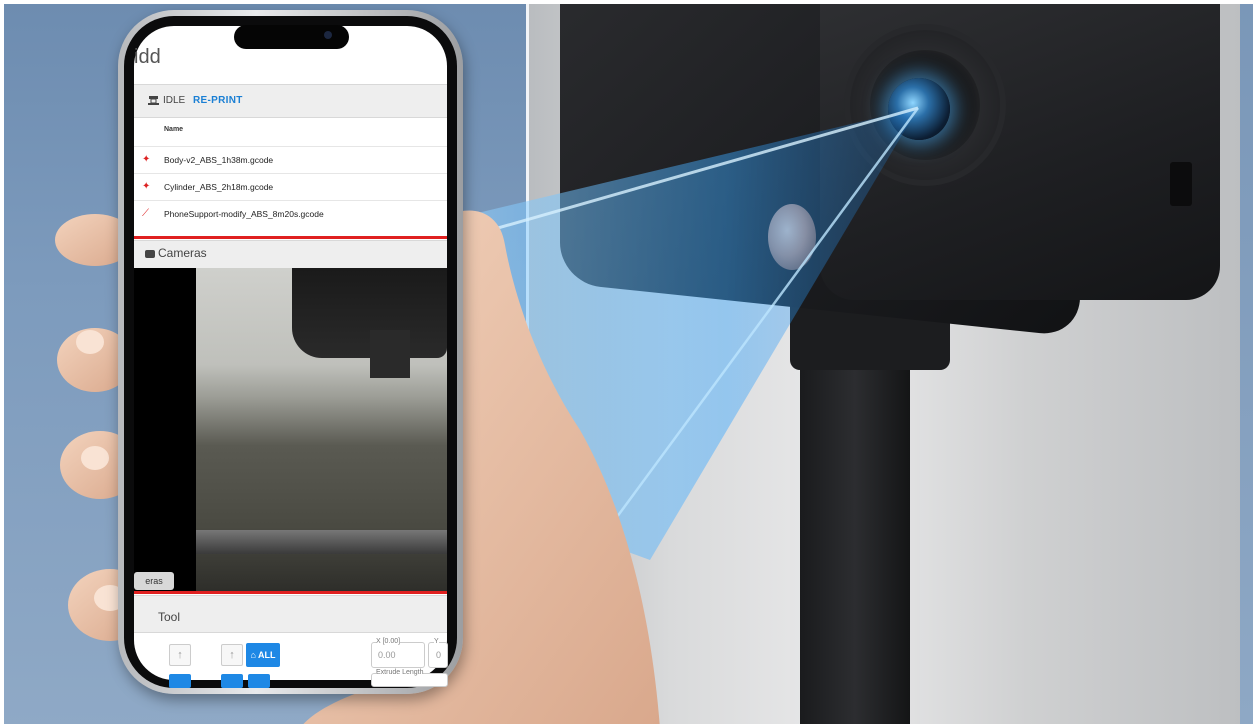 This screenshot has height=728, width=1257. I want to click on reprint-button: RE-PRINT, so click(218, 100).